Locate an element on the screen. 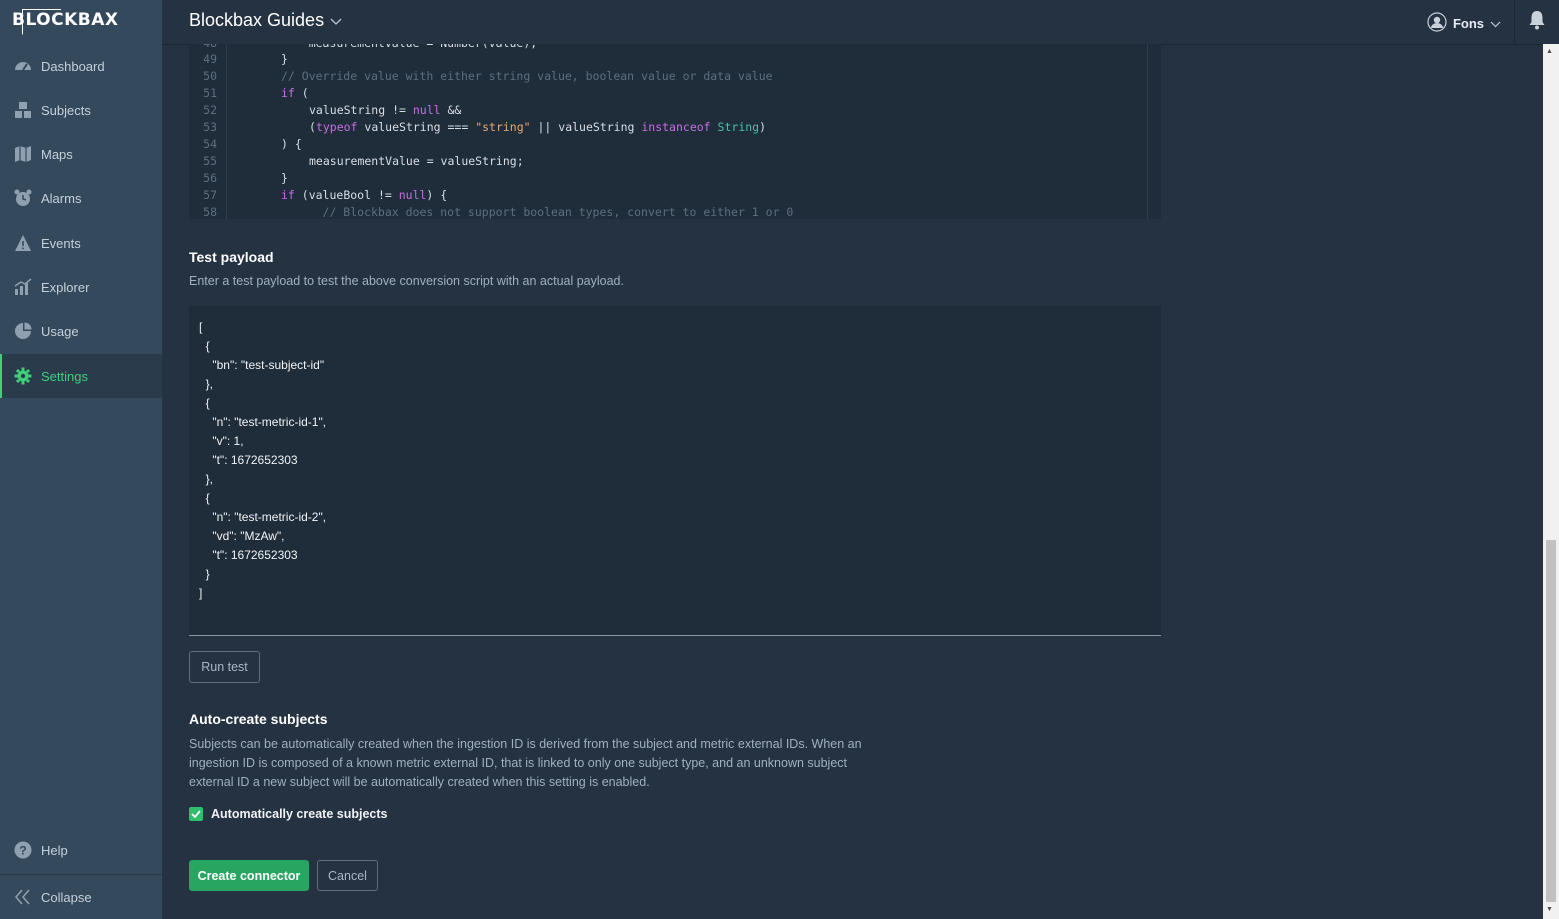 The width and height of the screenshot is (1559, 919). sidebar-collapse: Collapse is located at coordinates (81, 897).